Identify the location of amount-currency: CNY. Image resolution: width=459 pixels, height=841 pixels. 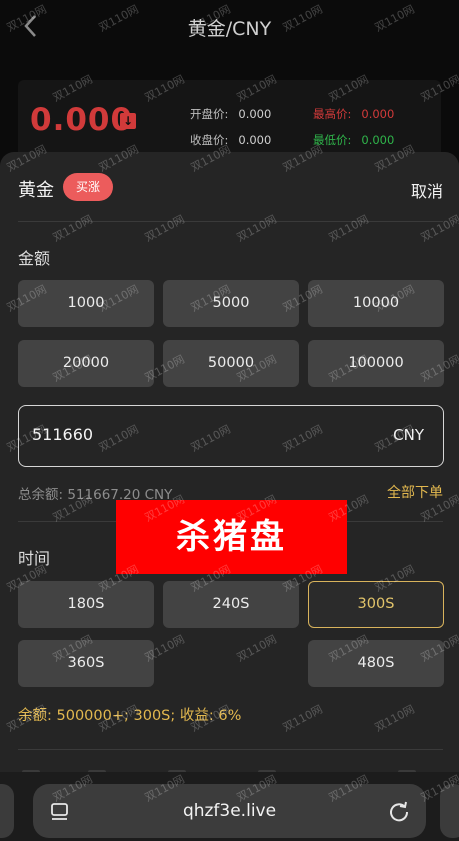
(408, 435).